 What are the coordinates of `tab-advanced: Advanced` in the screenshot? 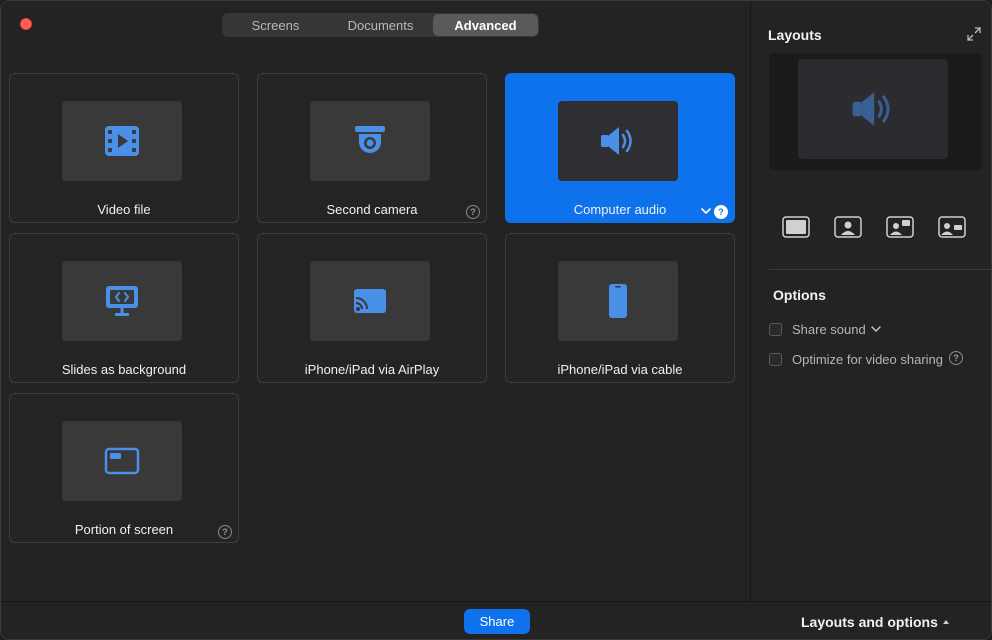 It's located at (485, 25).